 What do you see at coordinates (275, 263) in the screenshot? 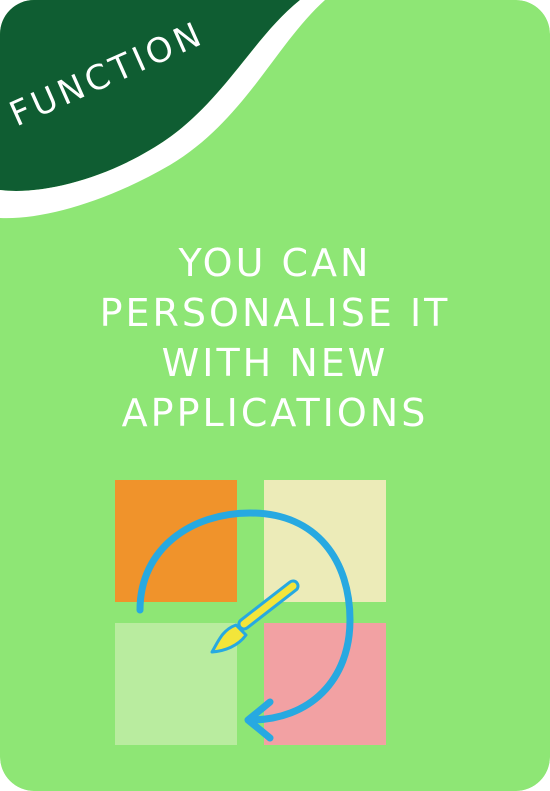
I see `headline-line-1: YOU CAN` at bounding box center [275, 263].